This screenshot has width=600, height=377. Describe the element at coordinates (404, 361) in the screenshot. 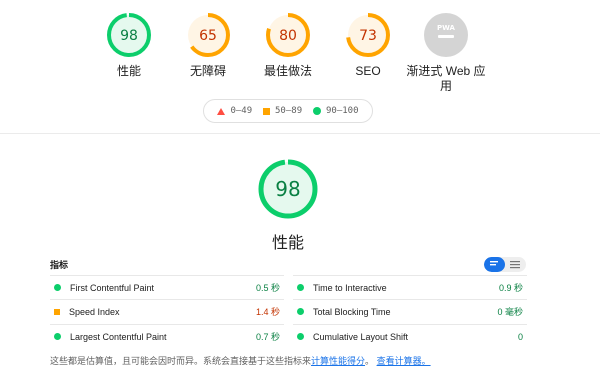

I see `view-calculator-link: 查看计算器。` at that location.